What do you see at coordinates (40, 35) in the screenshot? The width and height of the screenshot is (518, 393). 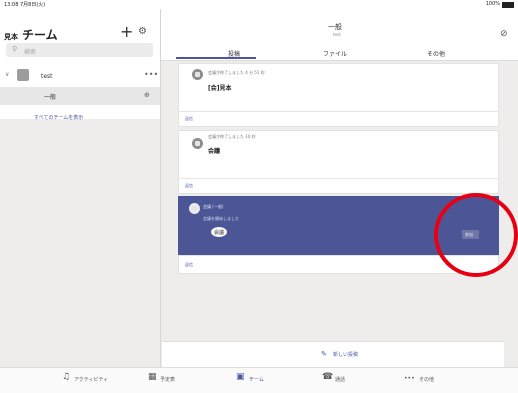 I see `sidebar-header-title: チーム` at bounding box center [40, 35].